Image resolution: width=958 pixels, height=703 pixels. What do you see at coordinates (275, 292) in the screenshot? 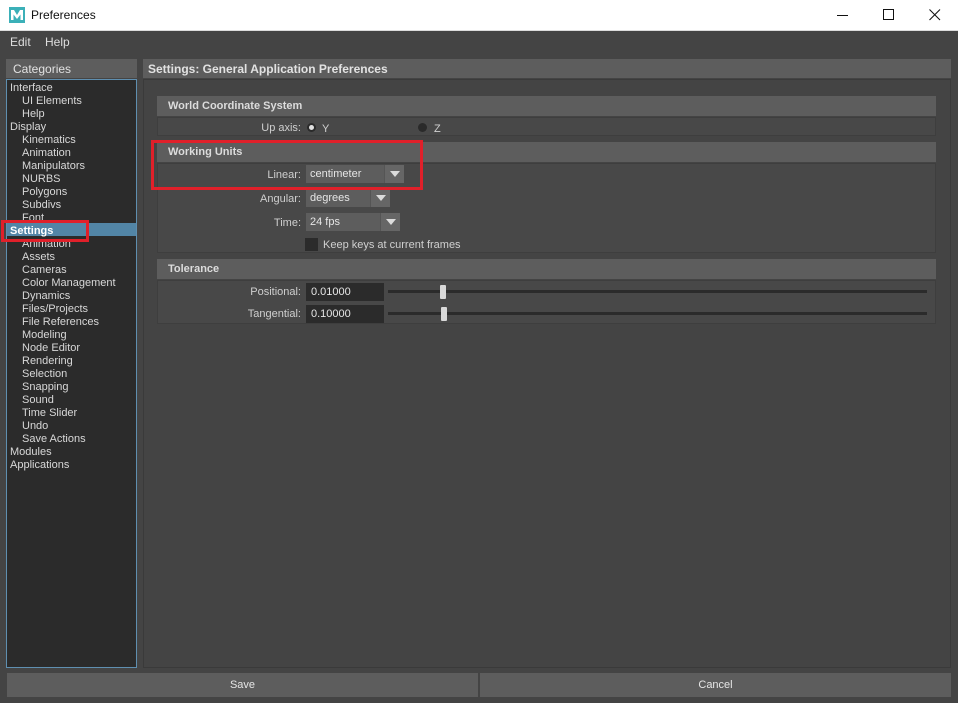
I see `positional-label: Positional:` at bounding box center [275, 292].